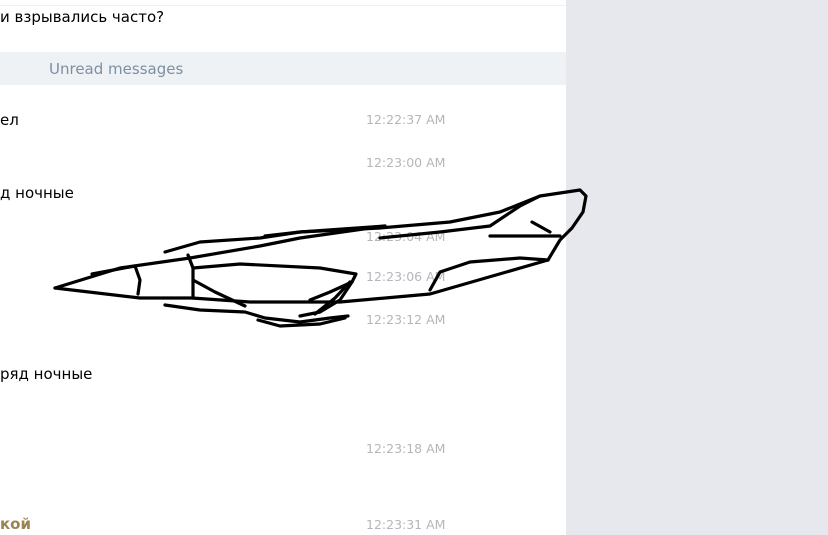 The height and width of the screenshot is (535, 828). I want to click on message-text: и взрывались часто?, so click(82, 17).